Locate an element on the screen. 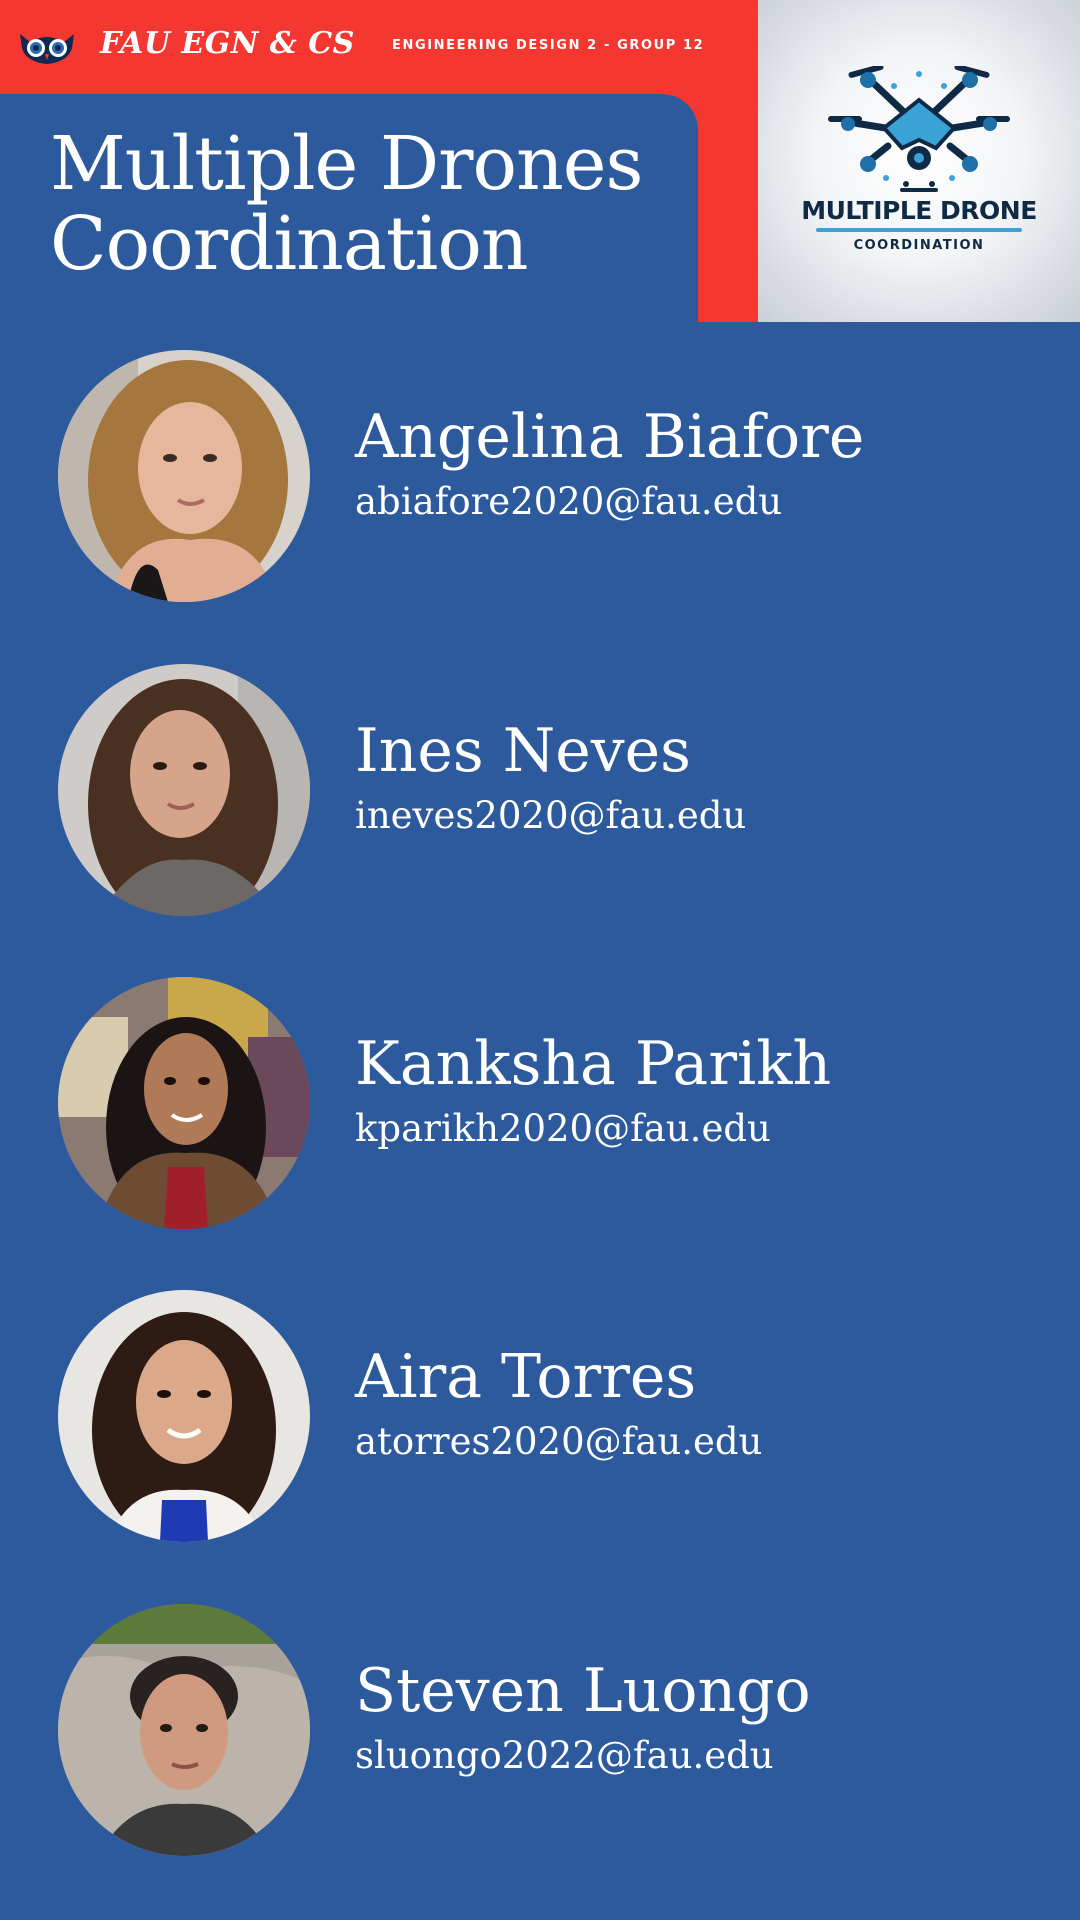 The image size is (1080, 1920). logo-subtitle: COORDINATION is located at coordinates (919, 245).